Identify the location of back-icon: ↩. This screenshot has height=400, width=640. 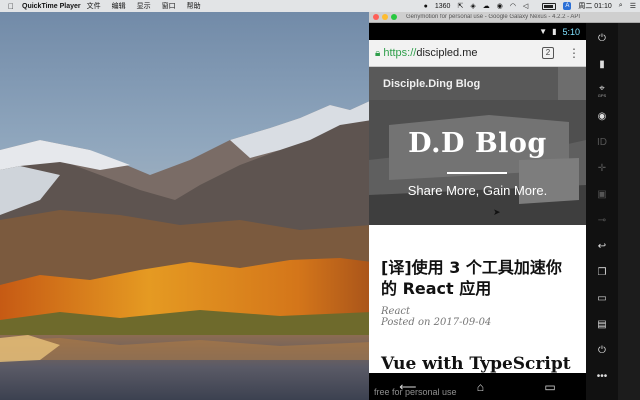
(602, 246).